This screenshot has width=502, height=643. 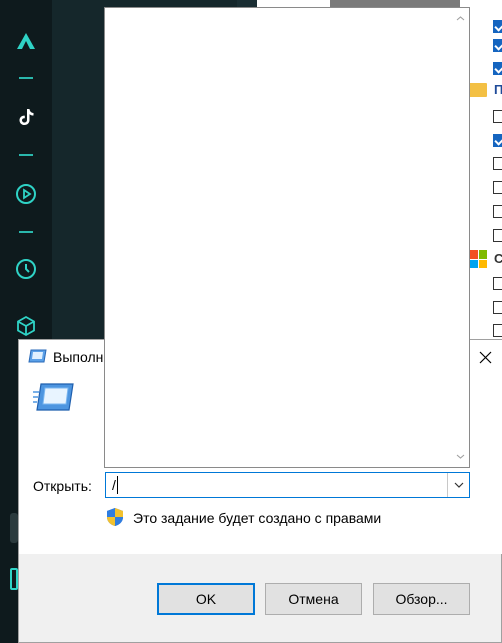 I want to click on open-input: /, so click(x=114, y=485).